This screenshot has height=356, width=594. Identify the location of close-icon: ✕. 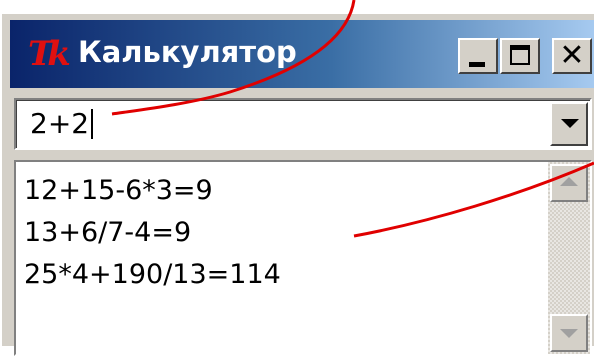
(572, 55).